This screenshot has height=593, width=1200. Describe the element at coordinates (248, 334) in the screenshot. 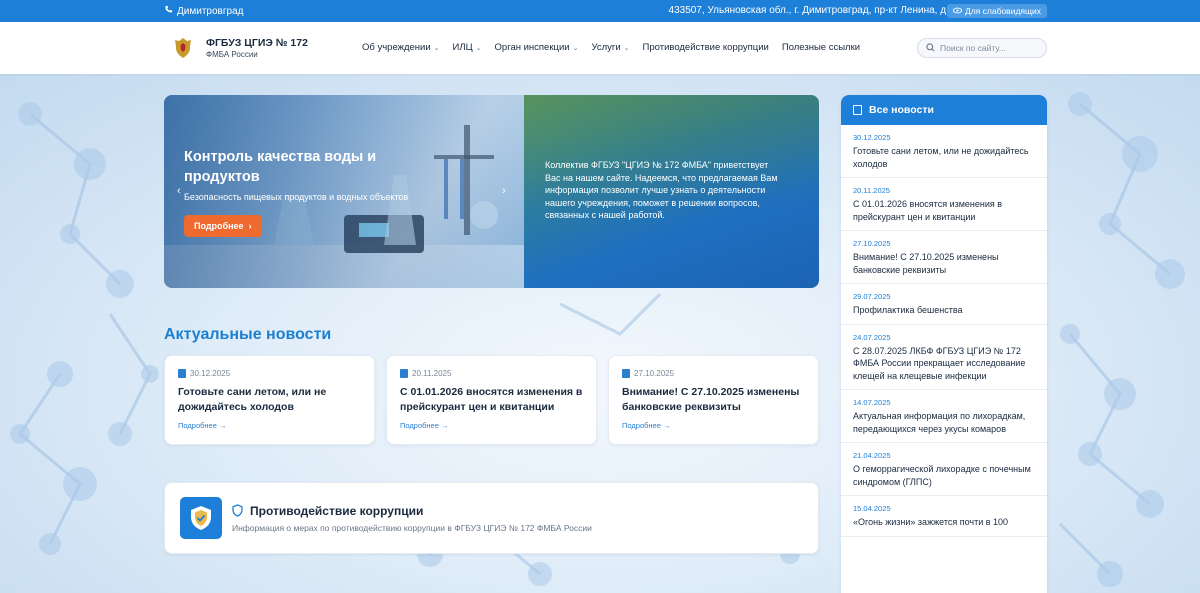

I see `news-section-title: Актуальные новости` at that location.